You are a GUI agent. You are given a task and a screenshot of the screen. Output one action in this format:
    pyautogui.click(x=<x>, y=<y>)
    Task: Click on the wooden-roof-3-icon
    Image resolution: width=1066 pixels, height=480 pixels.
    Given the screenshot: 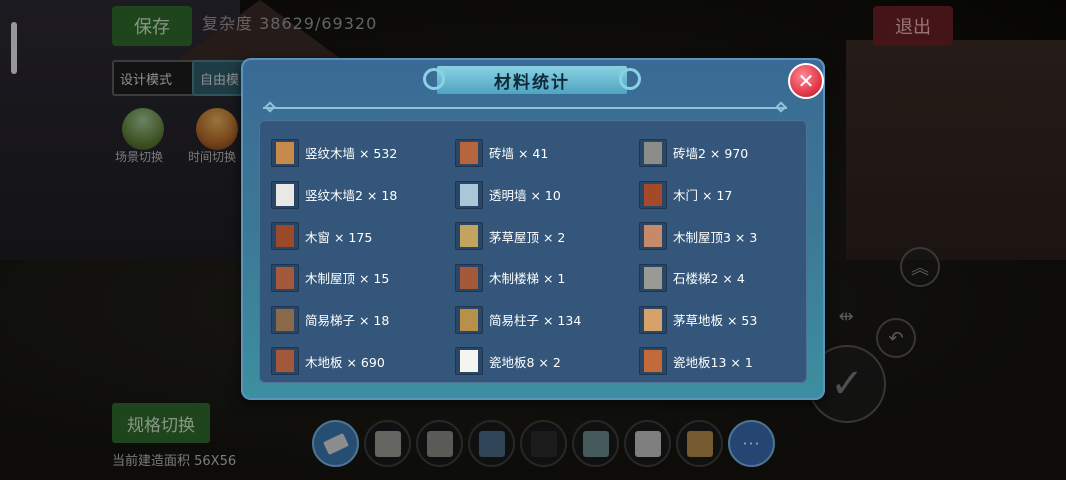 What is the action you would take?
    pyautogui.click(x=653, y=236)
    